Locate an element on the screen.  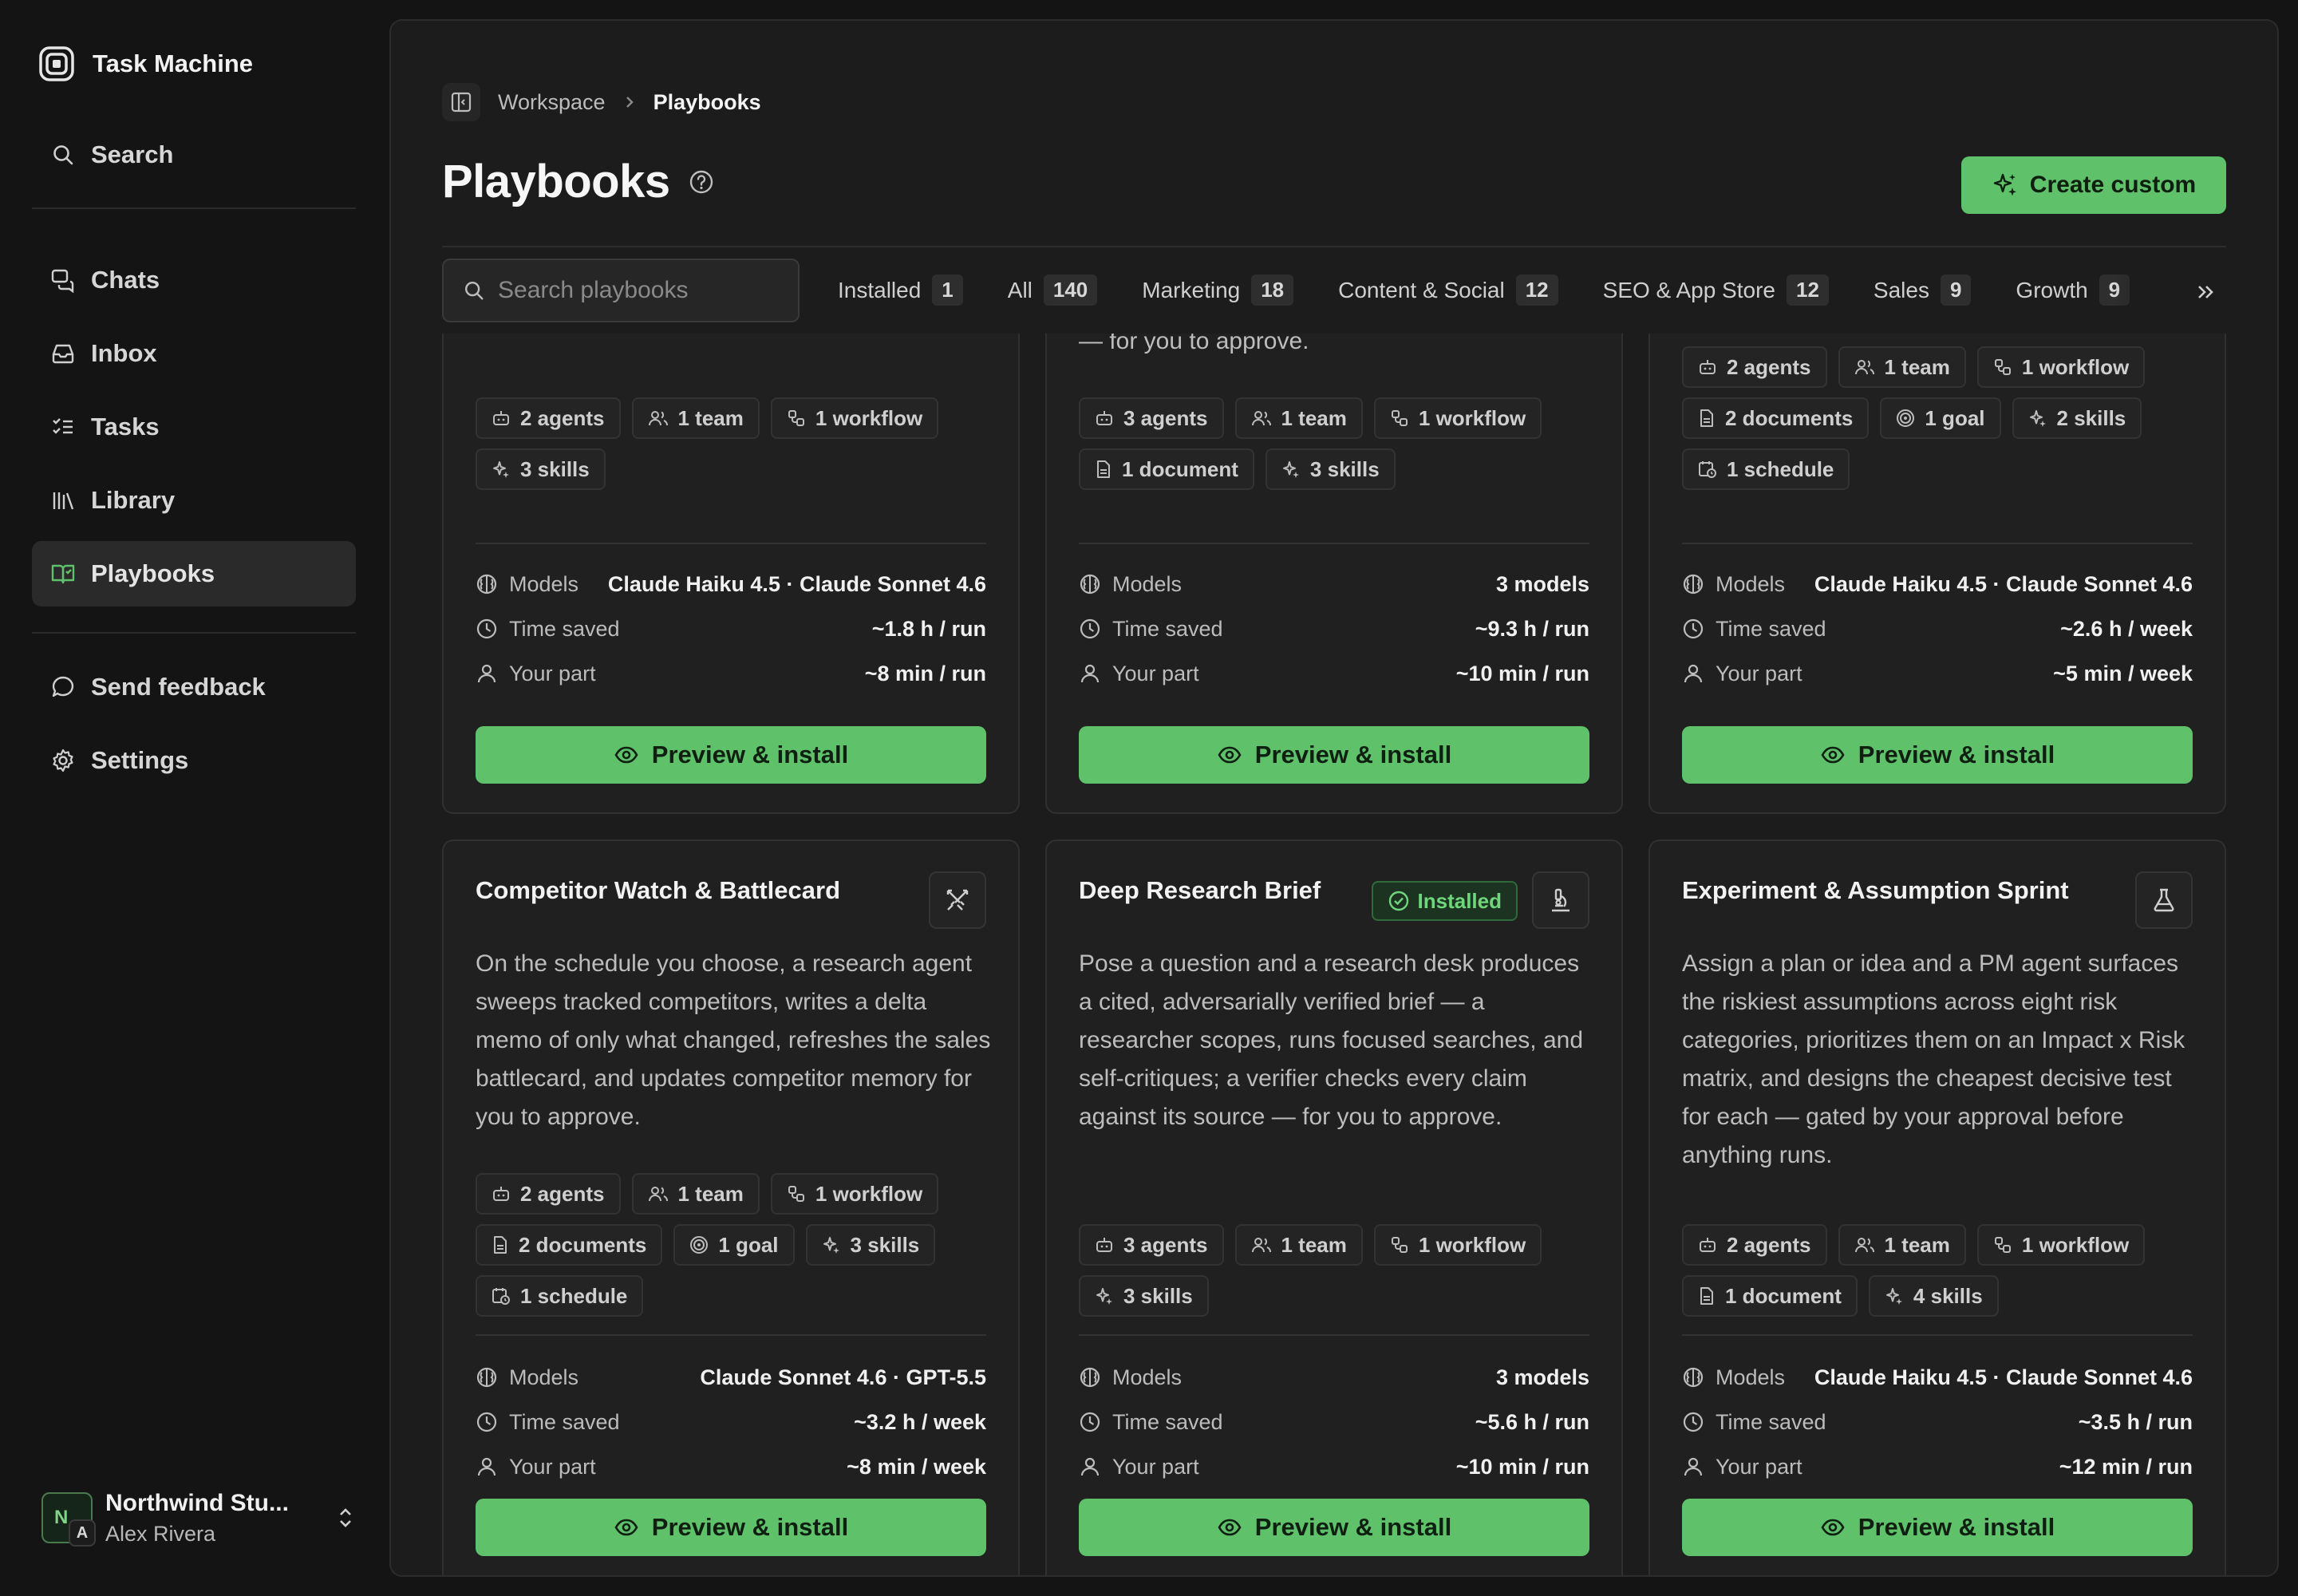
user-icon is located at coordinates (1693, 673).